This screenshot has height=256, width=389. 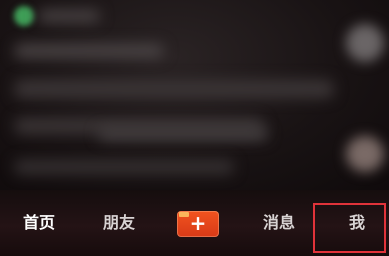 What do you see at coordinates (39, 223) in the screenshot?
I see `tab-home: 首页` at bounding box center [39, 223].